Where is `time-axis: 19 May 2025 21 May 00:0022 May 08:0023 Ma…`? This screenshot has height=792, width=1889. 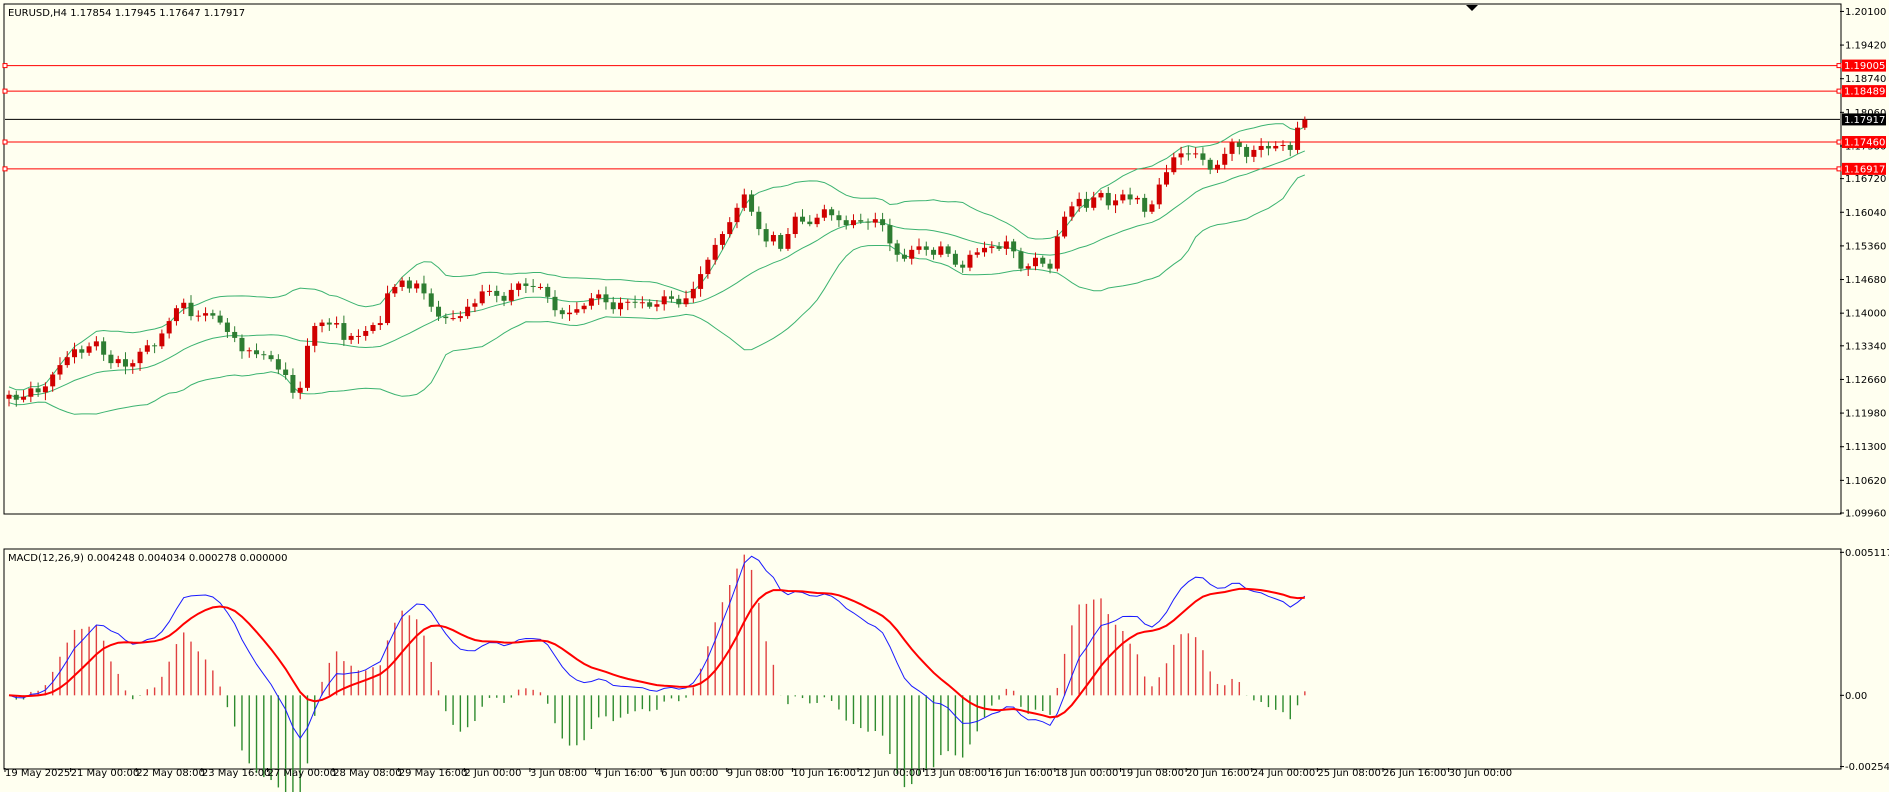
time-axis: 19 May 2025 21 May 00:0022 May 08:0023 Ma… is located at coordinates (758, 773).